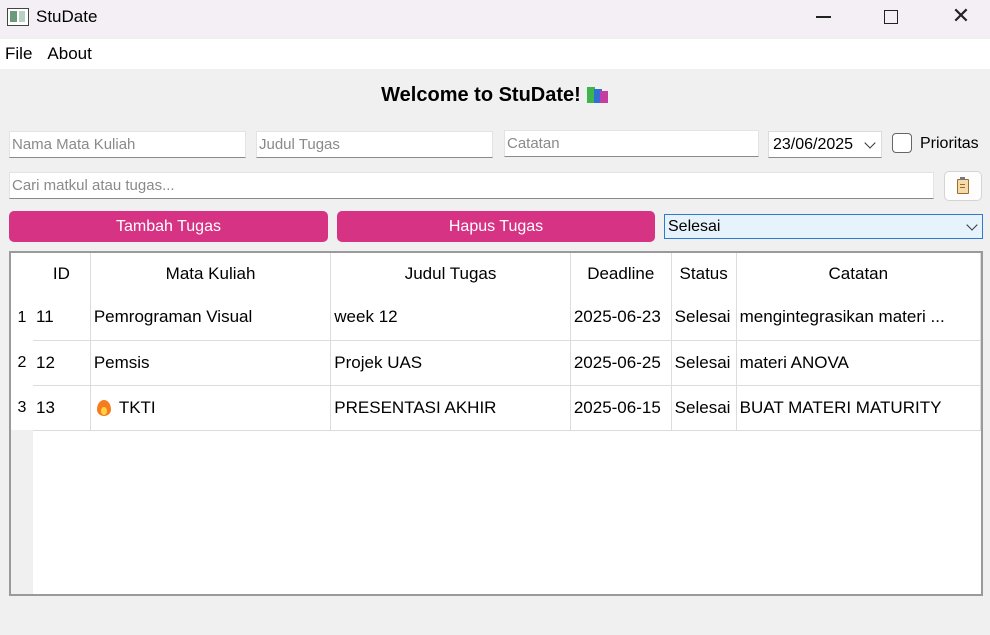  I want to click on minimize-button, so click(823, 17).